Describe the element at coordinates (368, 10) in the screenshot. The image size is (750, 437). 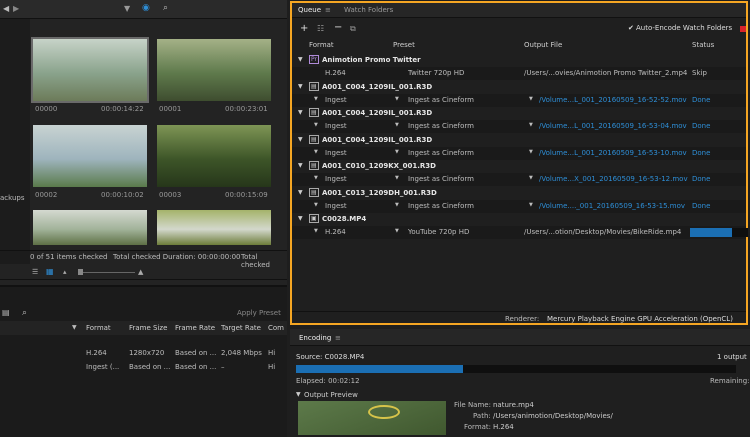
I see `tab-watch-folders: Watch Folders` at that location.